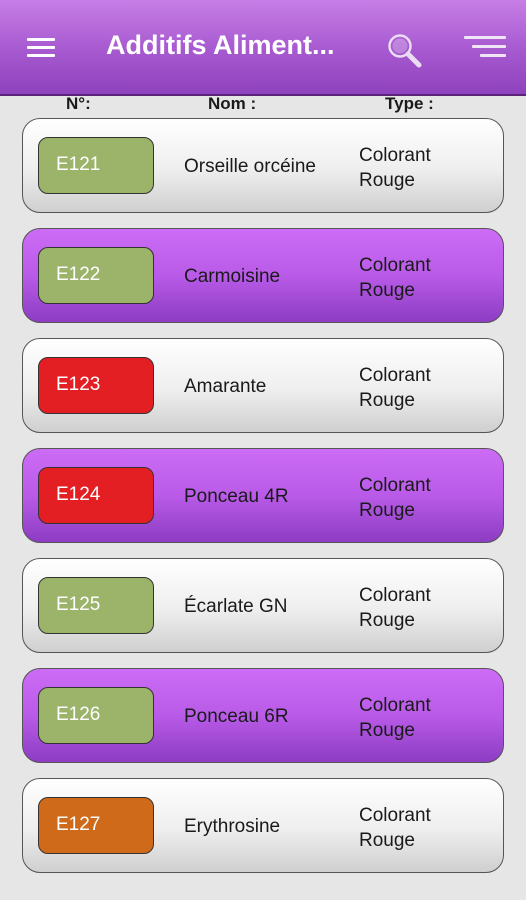 The image size is (526, 900). I want to click on column-header-number: N°:, so click(78, 103).